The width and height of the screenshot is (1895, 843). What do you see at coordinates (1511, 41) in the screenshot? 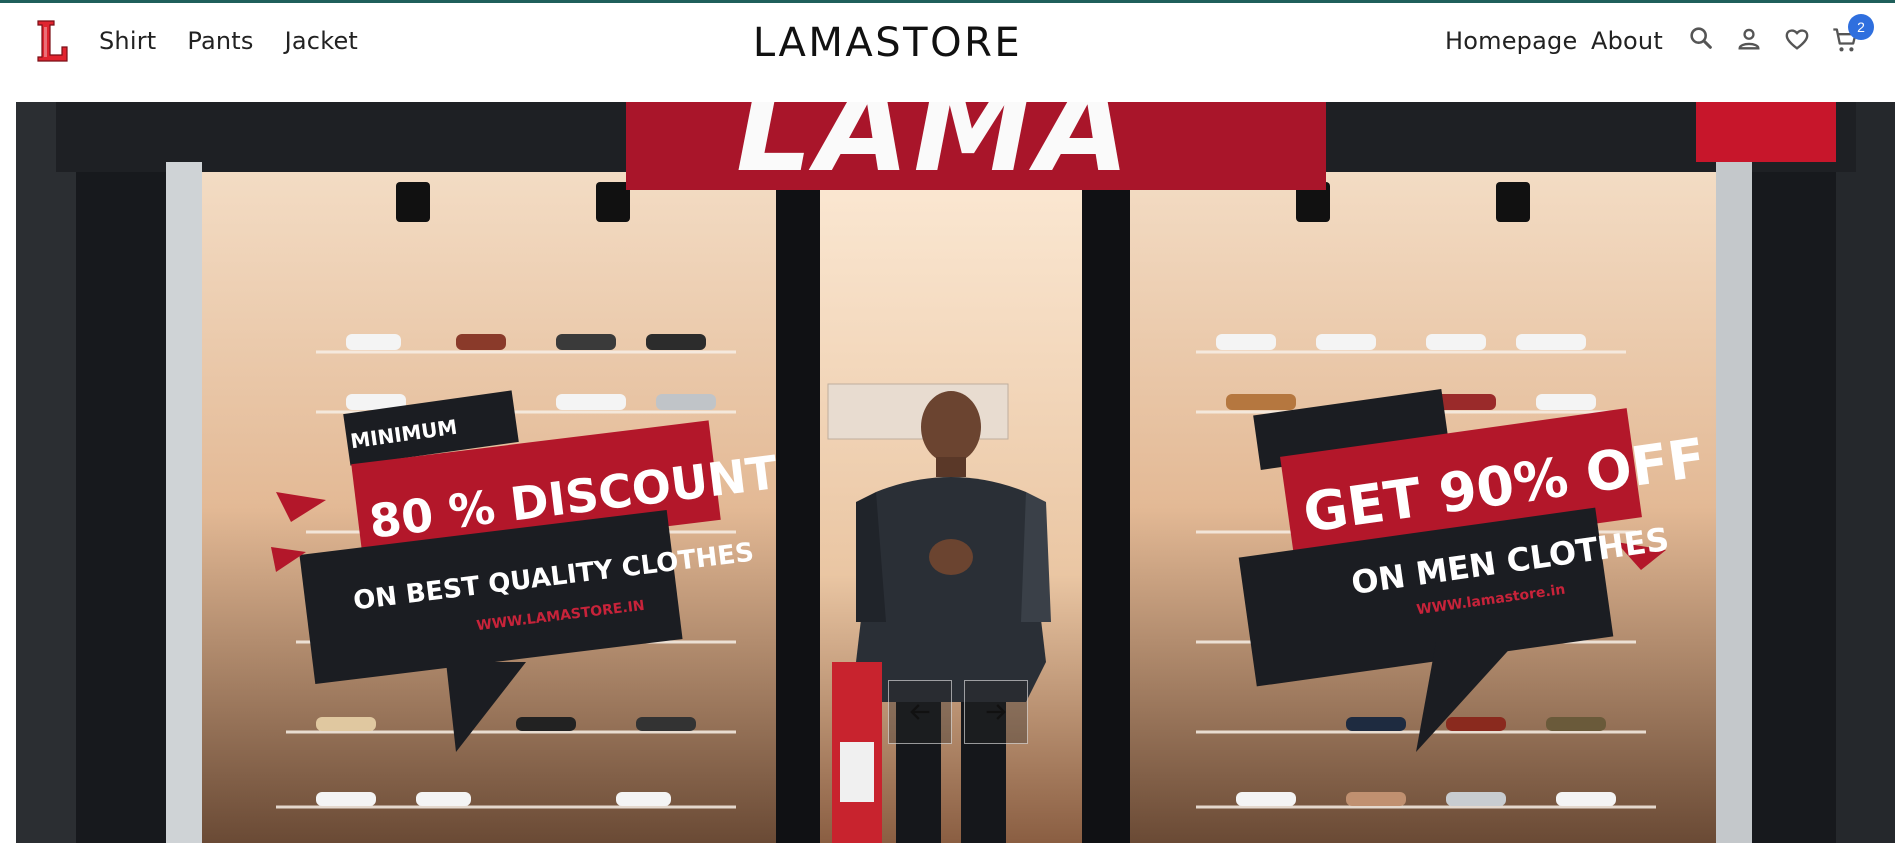
I see `nav-link-homepage: Homepage` at bounding box center [1511, 41].